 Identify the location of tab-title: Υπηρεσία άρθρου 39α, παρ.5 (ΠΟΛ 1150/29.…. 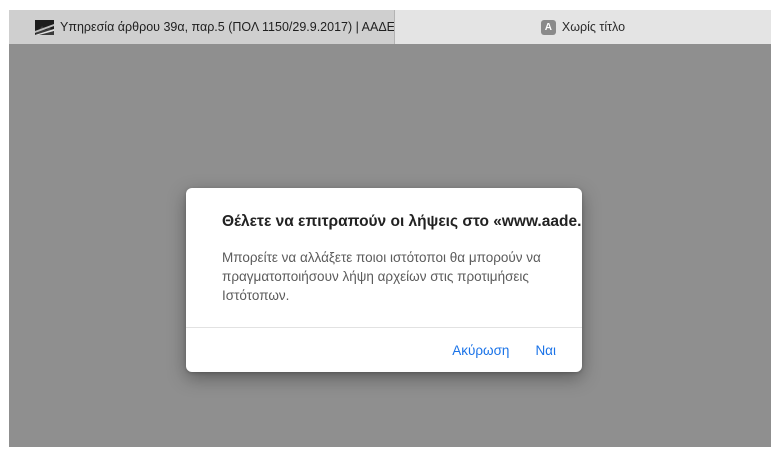
(227, 27).